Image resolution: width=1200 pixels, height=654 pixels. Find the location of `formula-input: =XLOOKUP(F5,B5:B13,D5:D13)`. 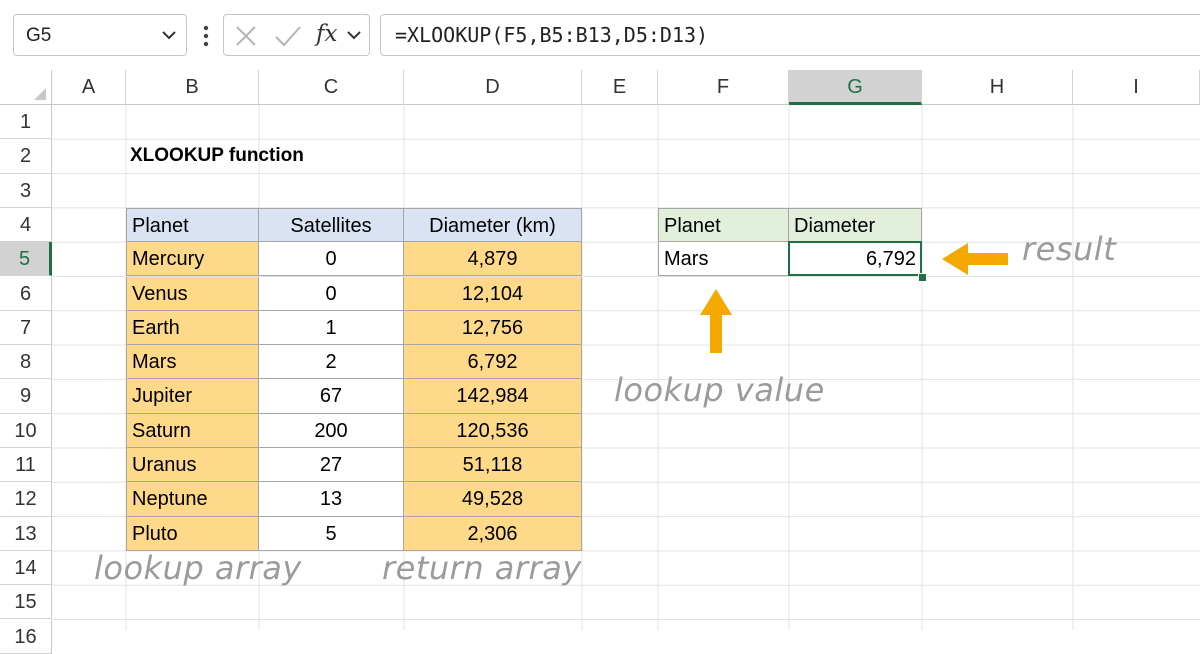

formula-input: =XLOOKUP(F5,B5:B13,D5:D13) is located at coordinates (790, 35).